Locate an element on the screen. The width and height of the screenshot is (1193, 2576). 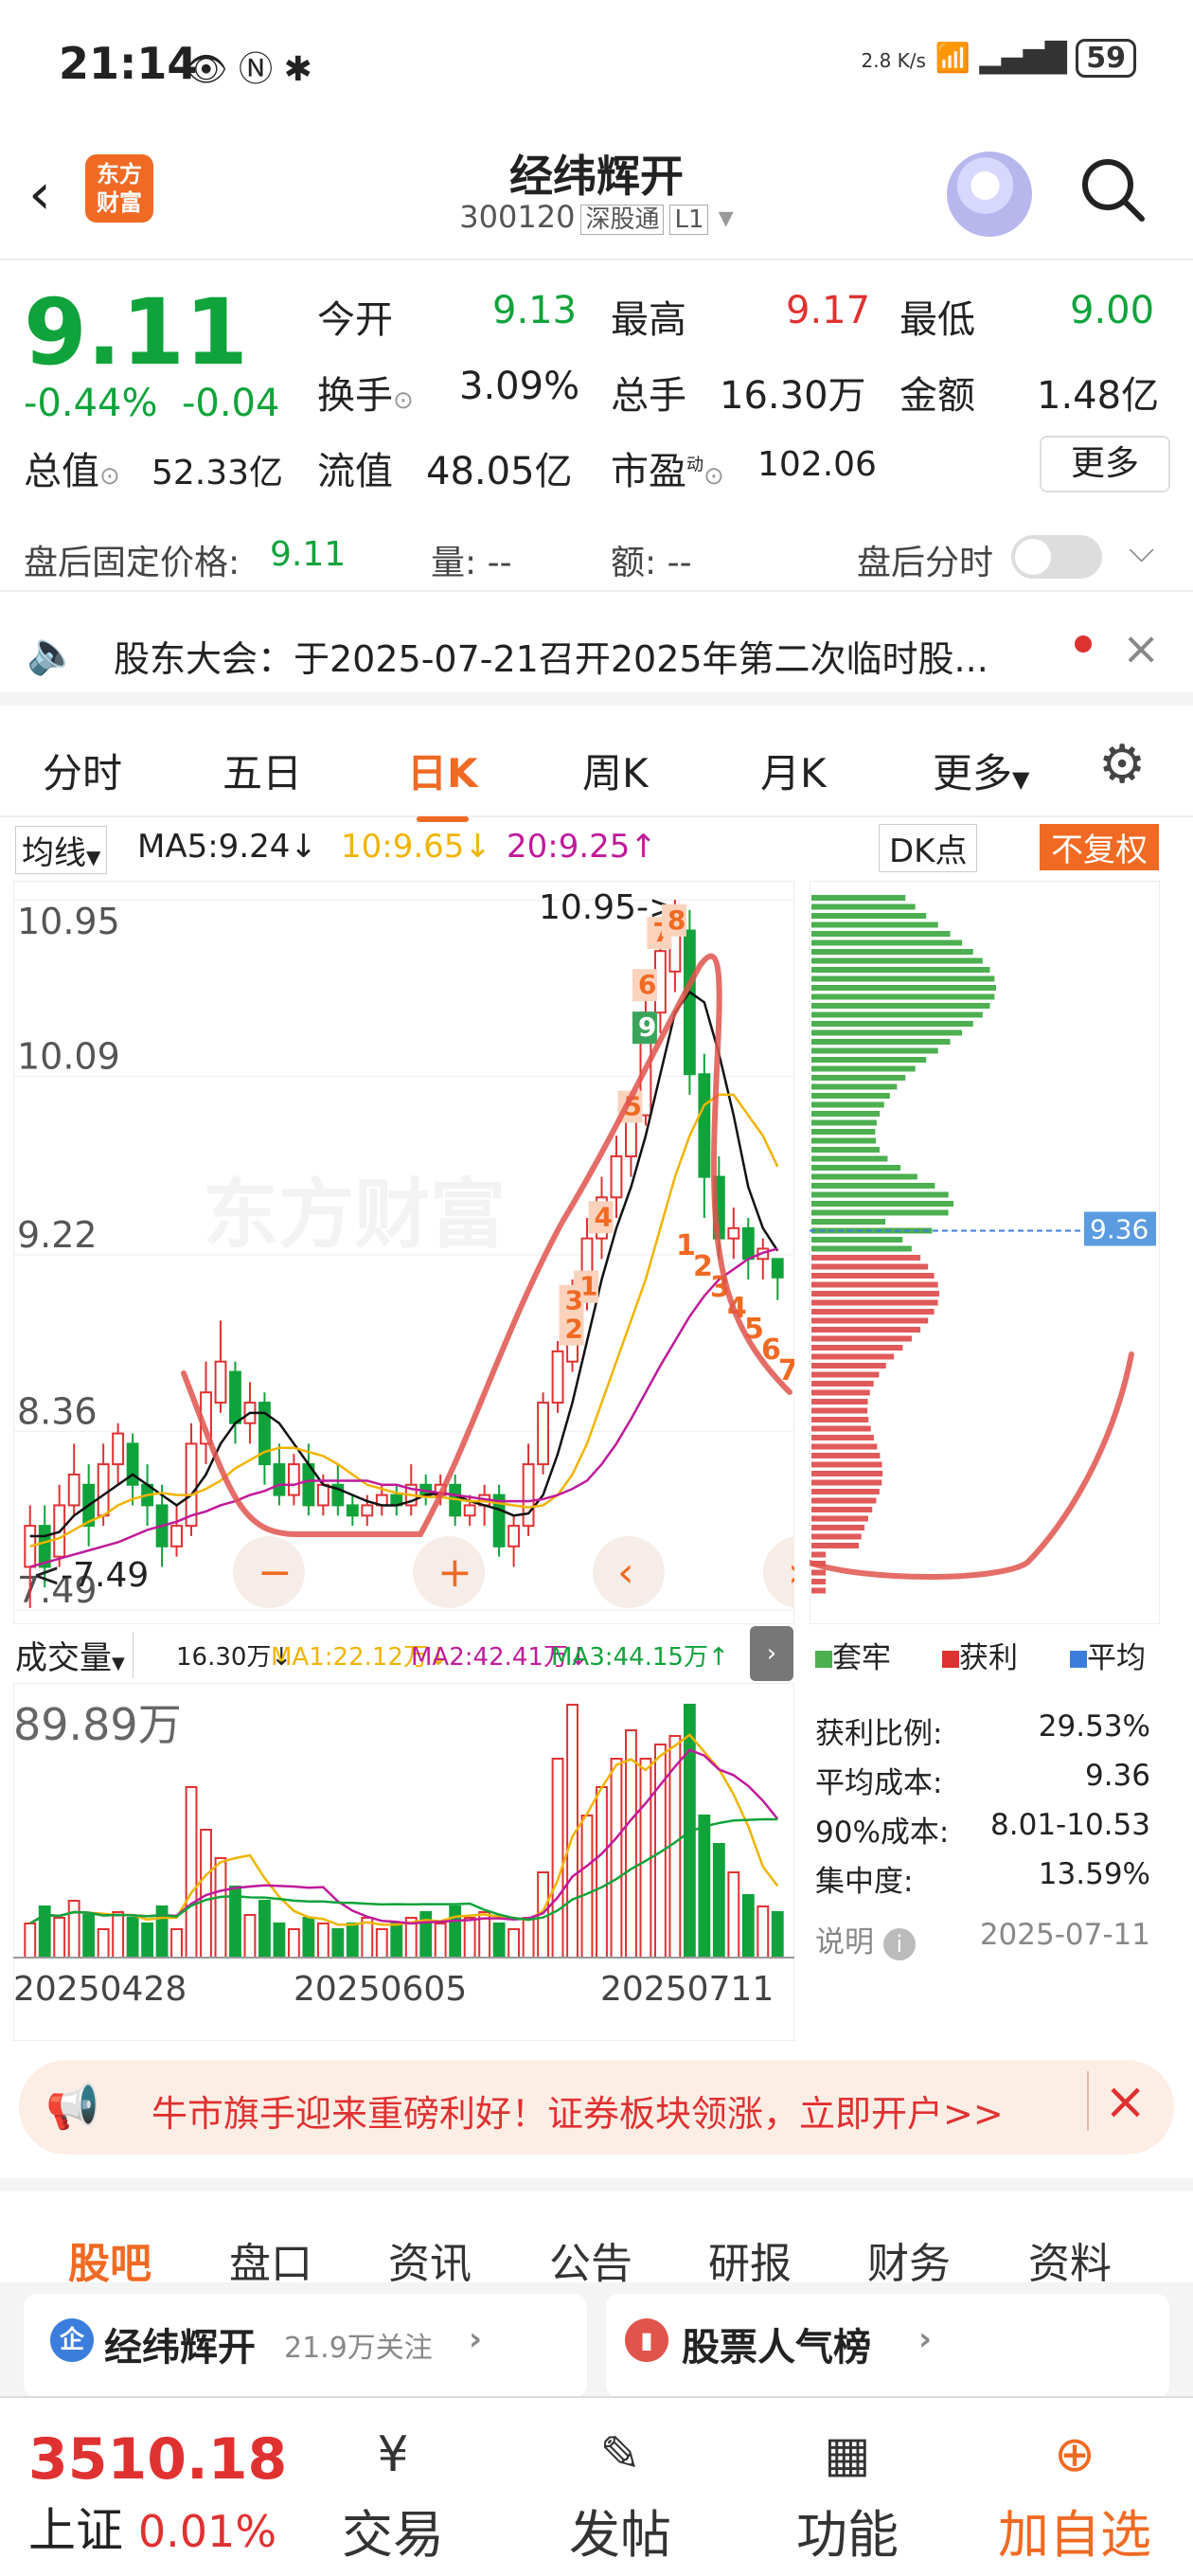
assistant-robot-icon is located at coordinates (989, 194).